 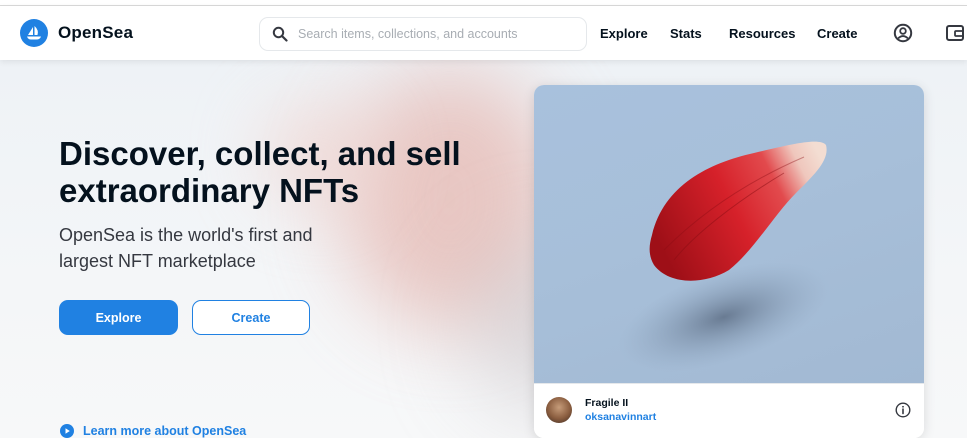 I want to click on creator-link: oksanavinnart, so click(x=620, y=417).